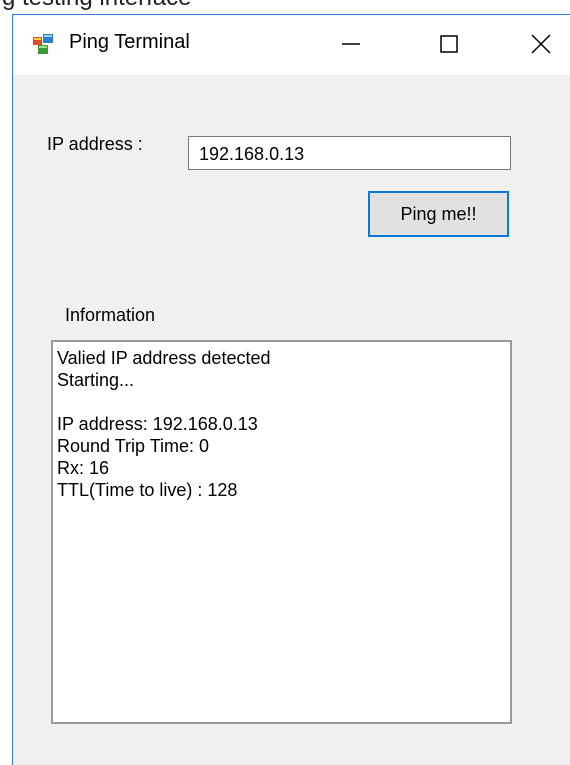 Image resolution: width=570 pixels, height=765 pixels. Describe the element at coordinates (95, 144) in the screenshot. I see `ip-address-label: IP address :` at that location.